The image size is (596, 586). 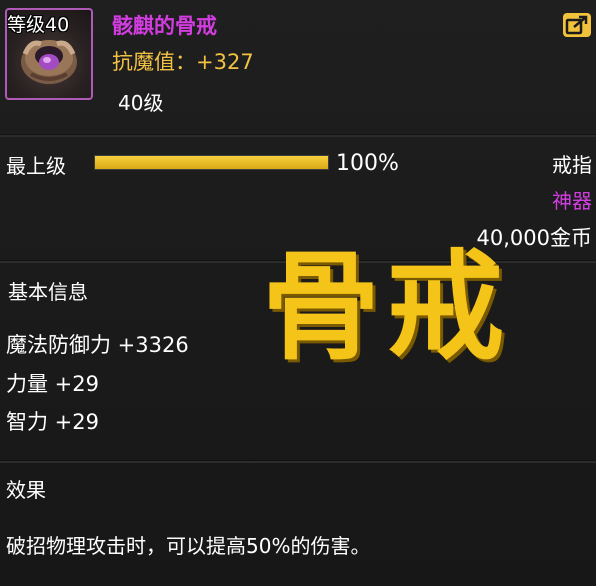 I want to click on grade-percent: 100%, so click(x=367, y=163).